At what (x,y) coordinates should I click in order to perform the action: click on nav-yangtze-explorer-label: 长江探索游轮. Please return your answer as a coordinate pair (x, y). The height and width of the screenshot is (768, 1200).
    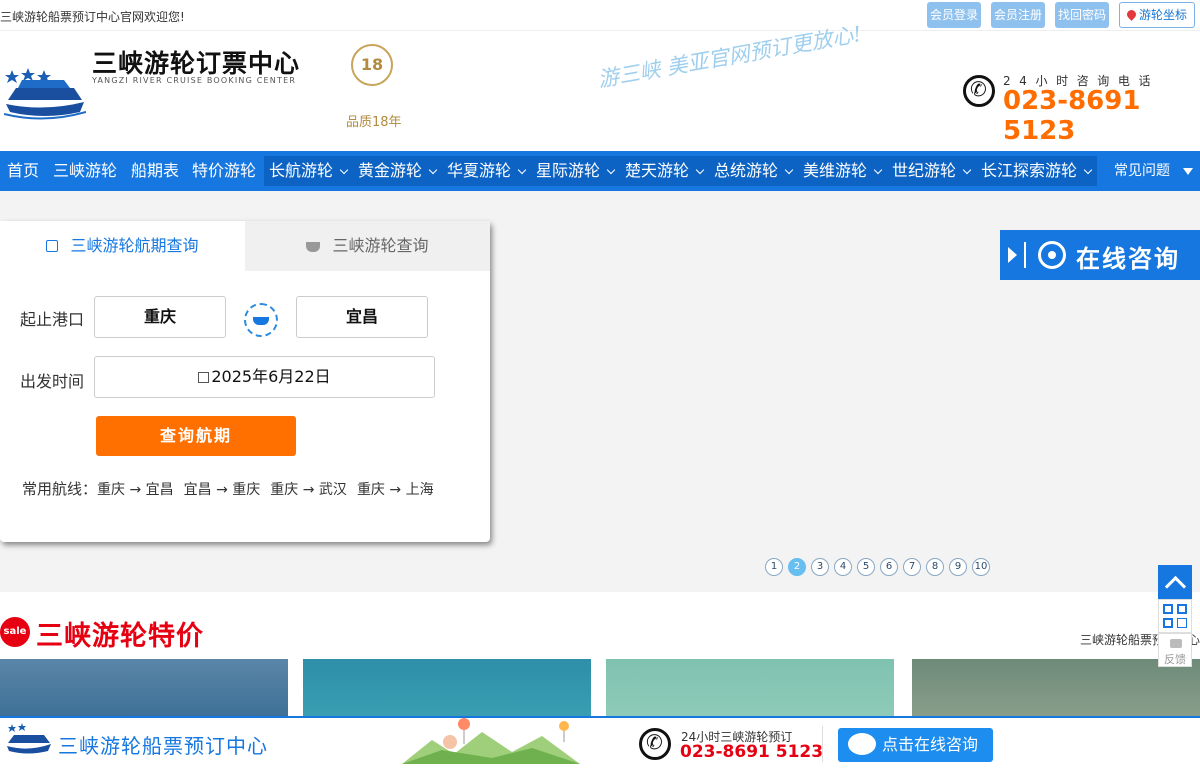
    Looking at the image, I should click on (1029, 170).